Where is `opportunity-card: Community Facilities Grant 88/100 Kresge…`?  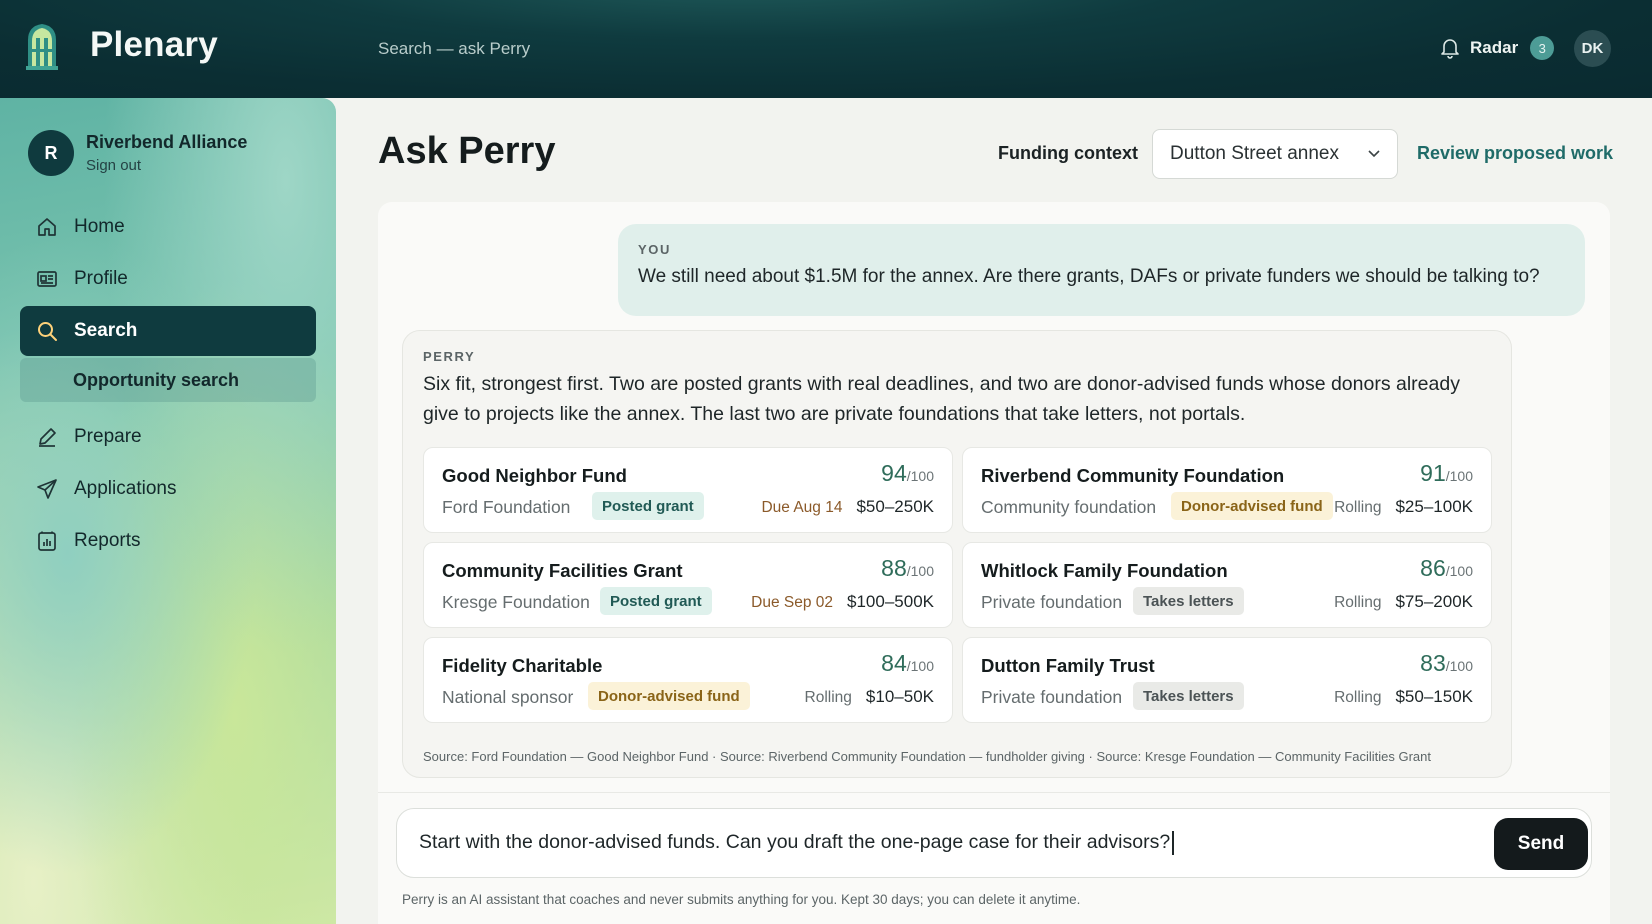
opportunity-card: Community Facilities Grant 88/100 Kresge… is located at coordinates (688, 585).